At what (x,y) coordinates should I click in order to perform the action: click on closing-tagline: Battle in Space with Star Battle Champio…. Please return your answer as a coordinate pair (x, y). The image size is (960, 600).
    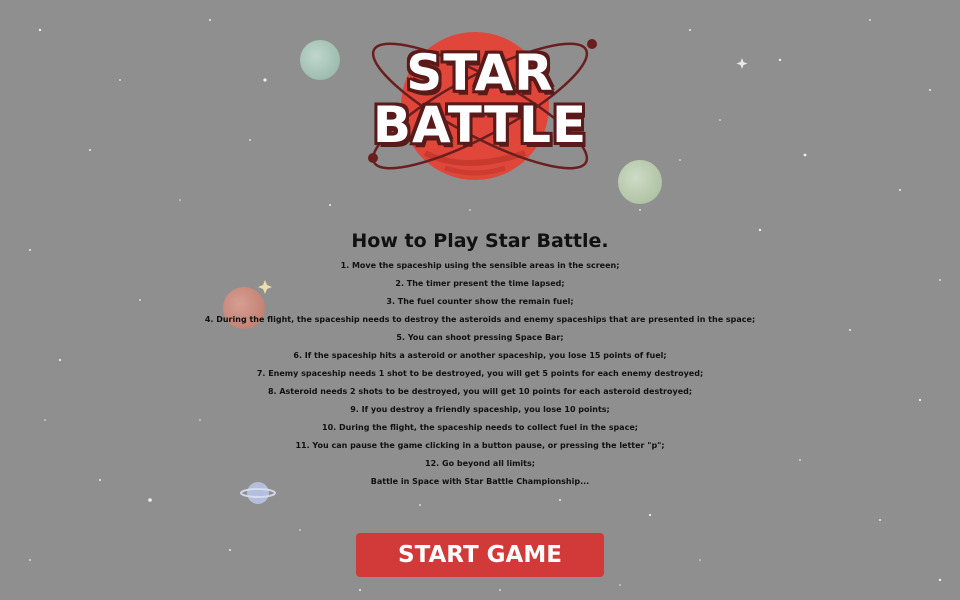
    Looking at the image, I should click on (480, 481).